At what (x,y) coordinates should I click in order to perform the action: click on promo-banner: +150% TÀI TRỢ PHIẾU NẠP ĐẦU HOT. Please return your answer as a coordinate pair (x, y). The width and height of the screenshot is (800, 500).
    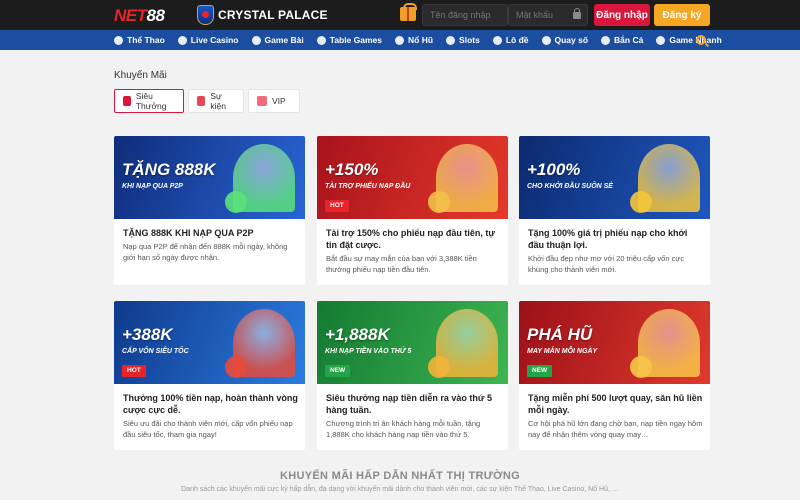
    Looking at the image, I should click on (412, 177).